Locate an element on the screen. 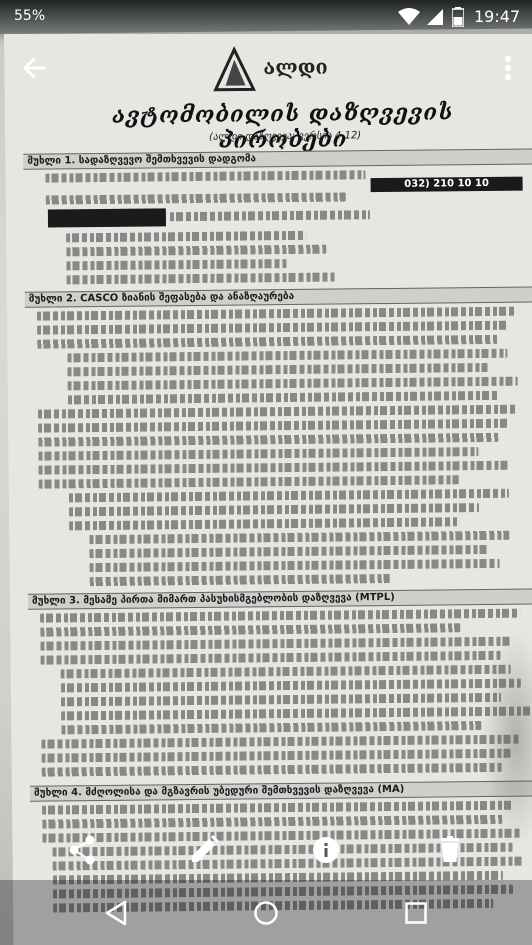 Image resolution: width=532 pixels, height=945 pixels. navigation-bar is located at coordinates (266, 912).